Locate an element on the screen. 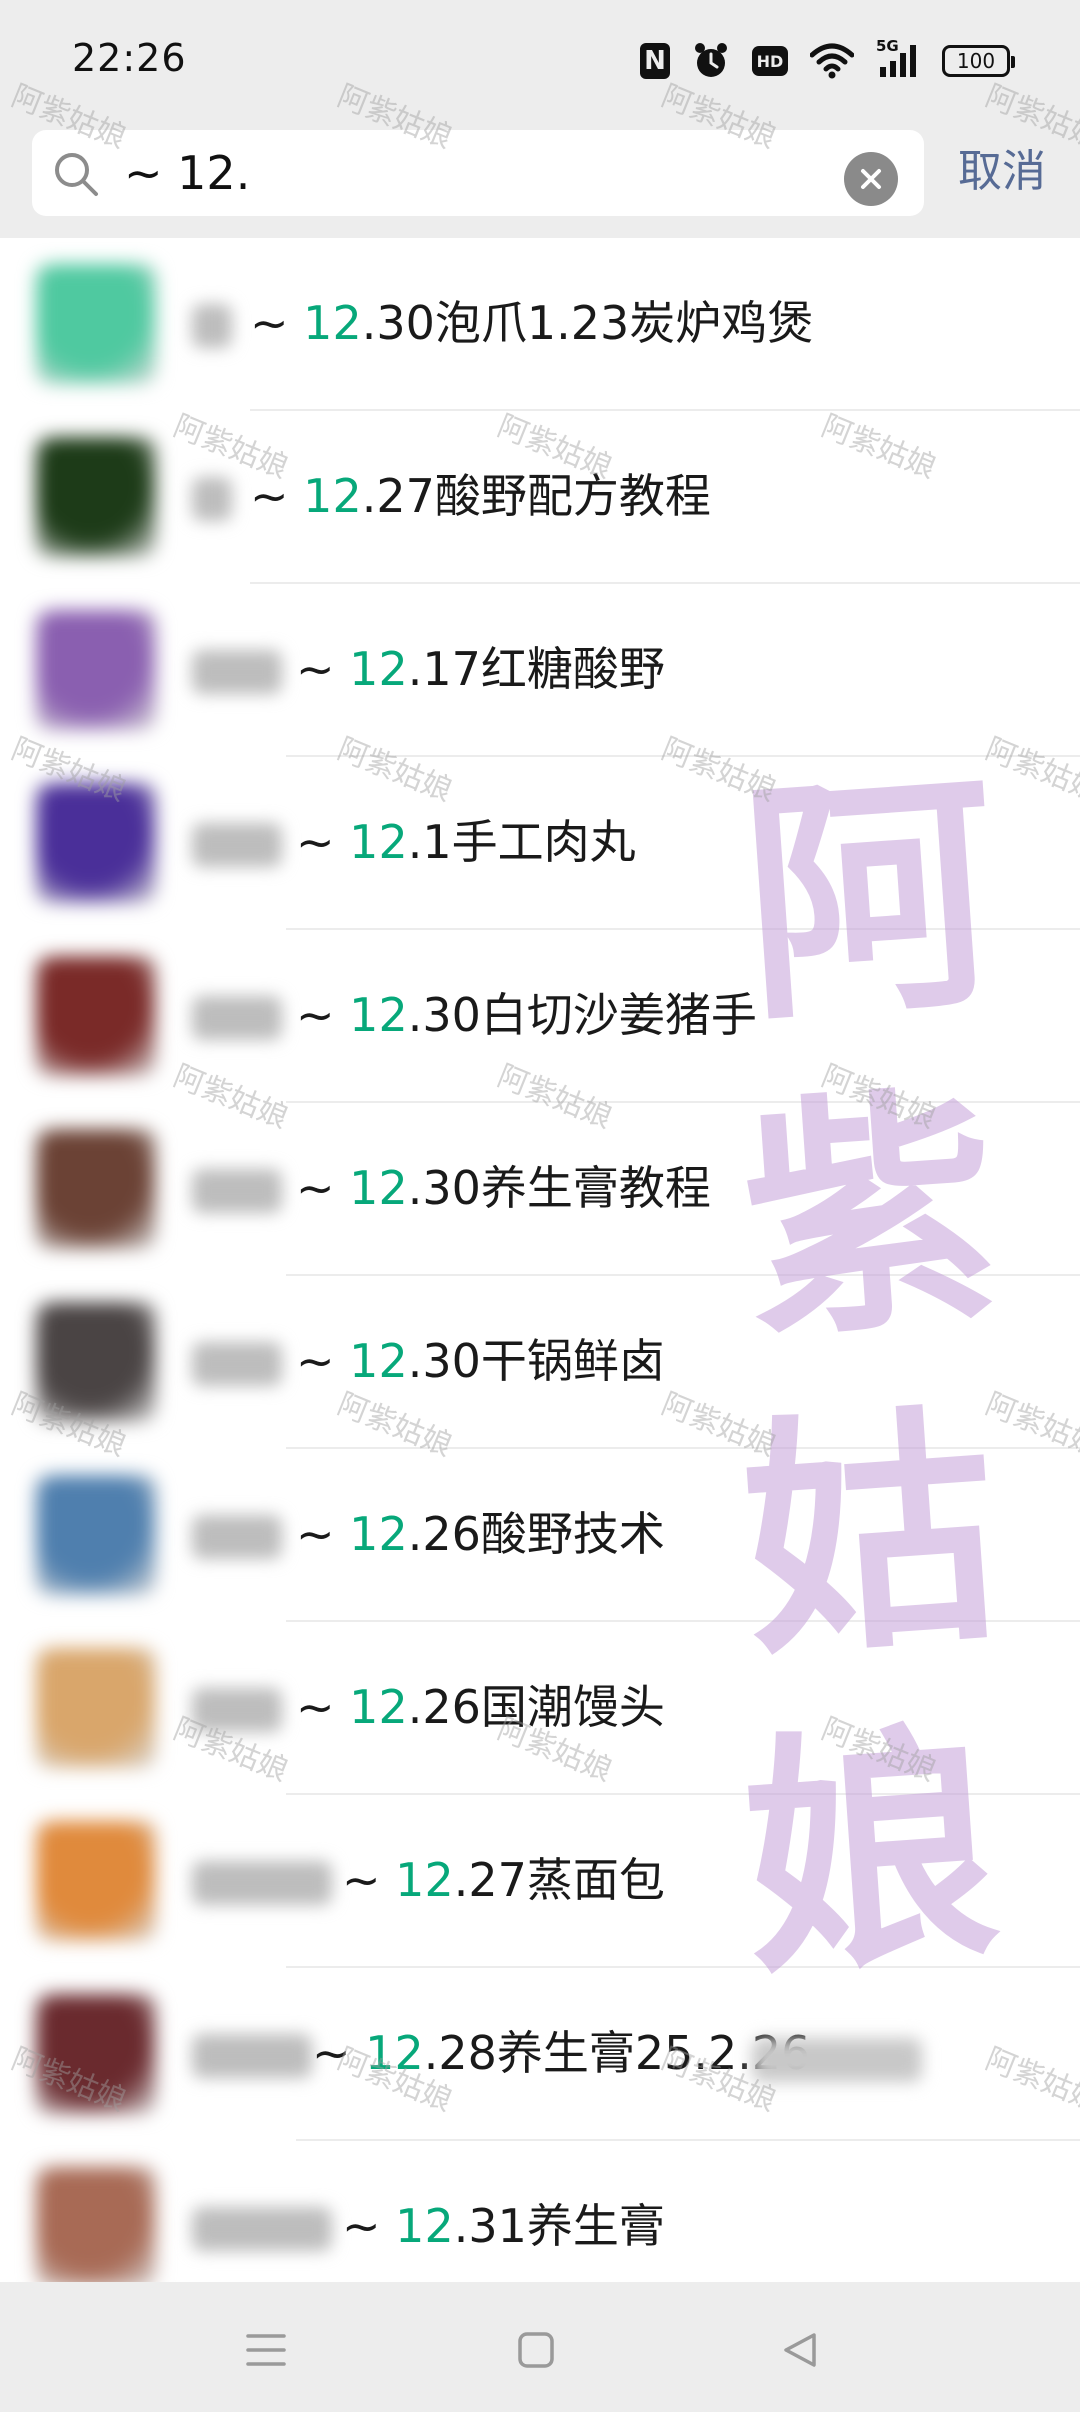  result-title: ~ 12.30养生膏教程 is located at coordinates (503, 1188).